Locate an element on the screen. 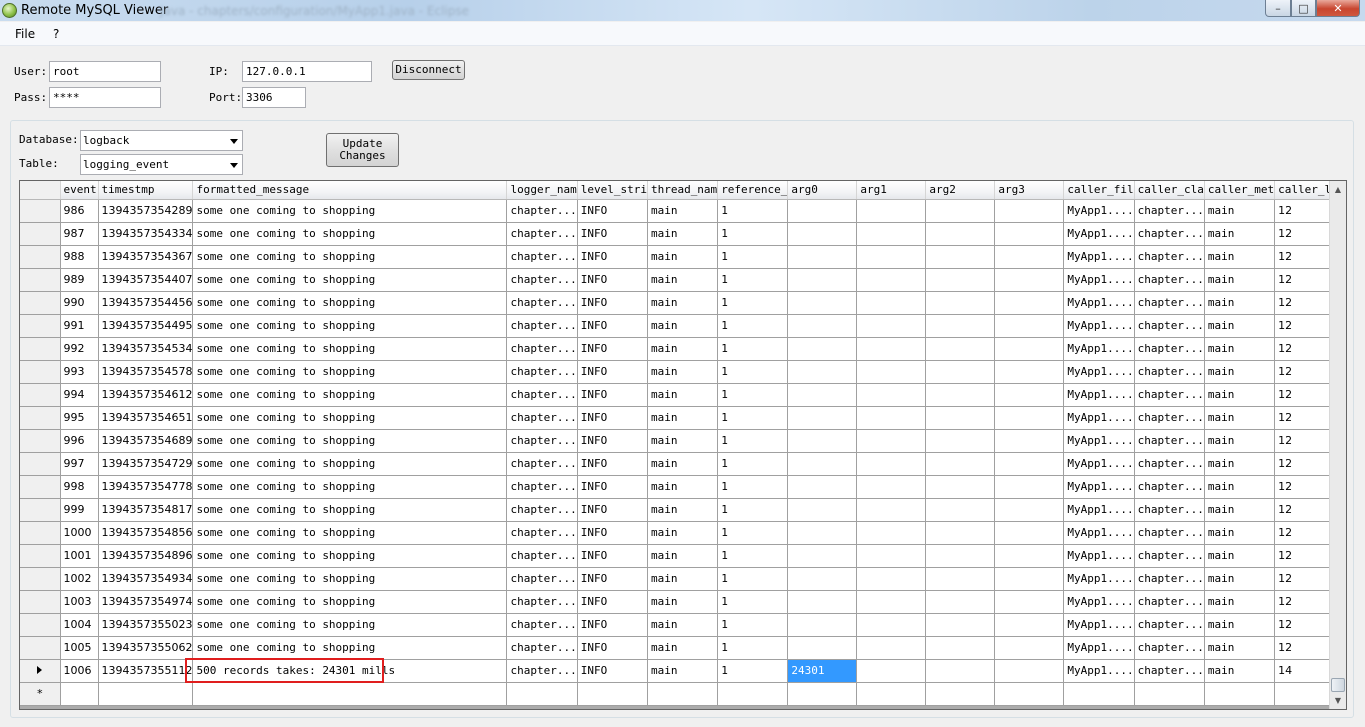  table-cell: 1394357354578 is located at coordinates (146, 372).